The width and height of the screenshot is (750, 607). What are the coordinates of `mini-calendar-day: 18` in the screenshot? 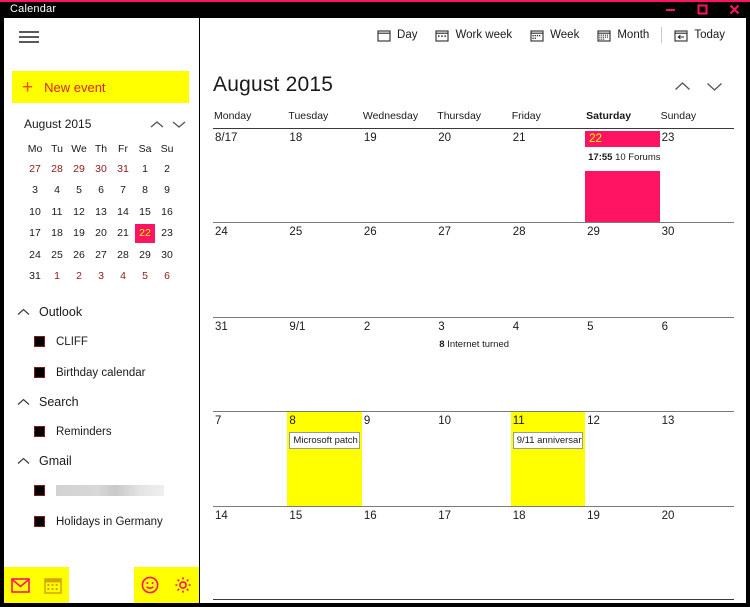 It's located at (57, 234).